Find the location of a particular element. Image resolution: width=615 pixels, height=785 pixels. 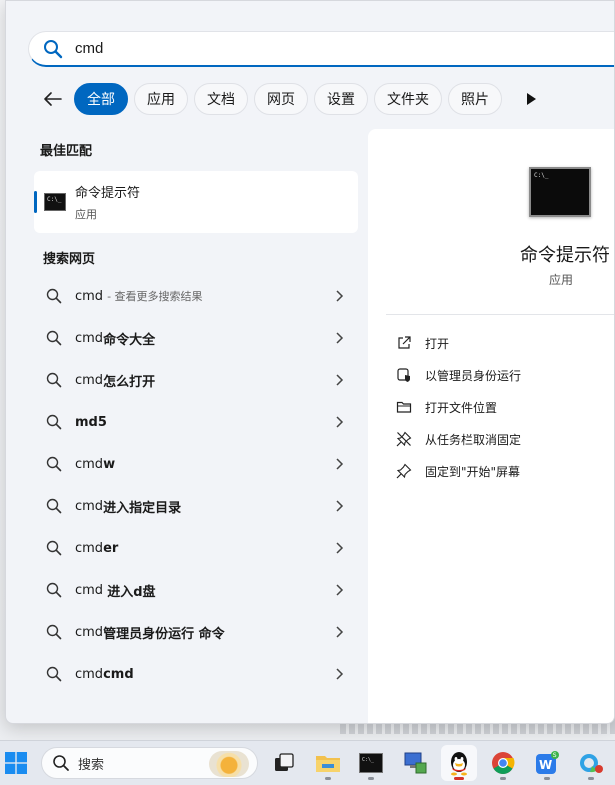

back-button is located at coordinates (53, 99).